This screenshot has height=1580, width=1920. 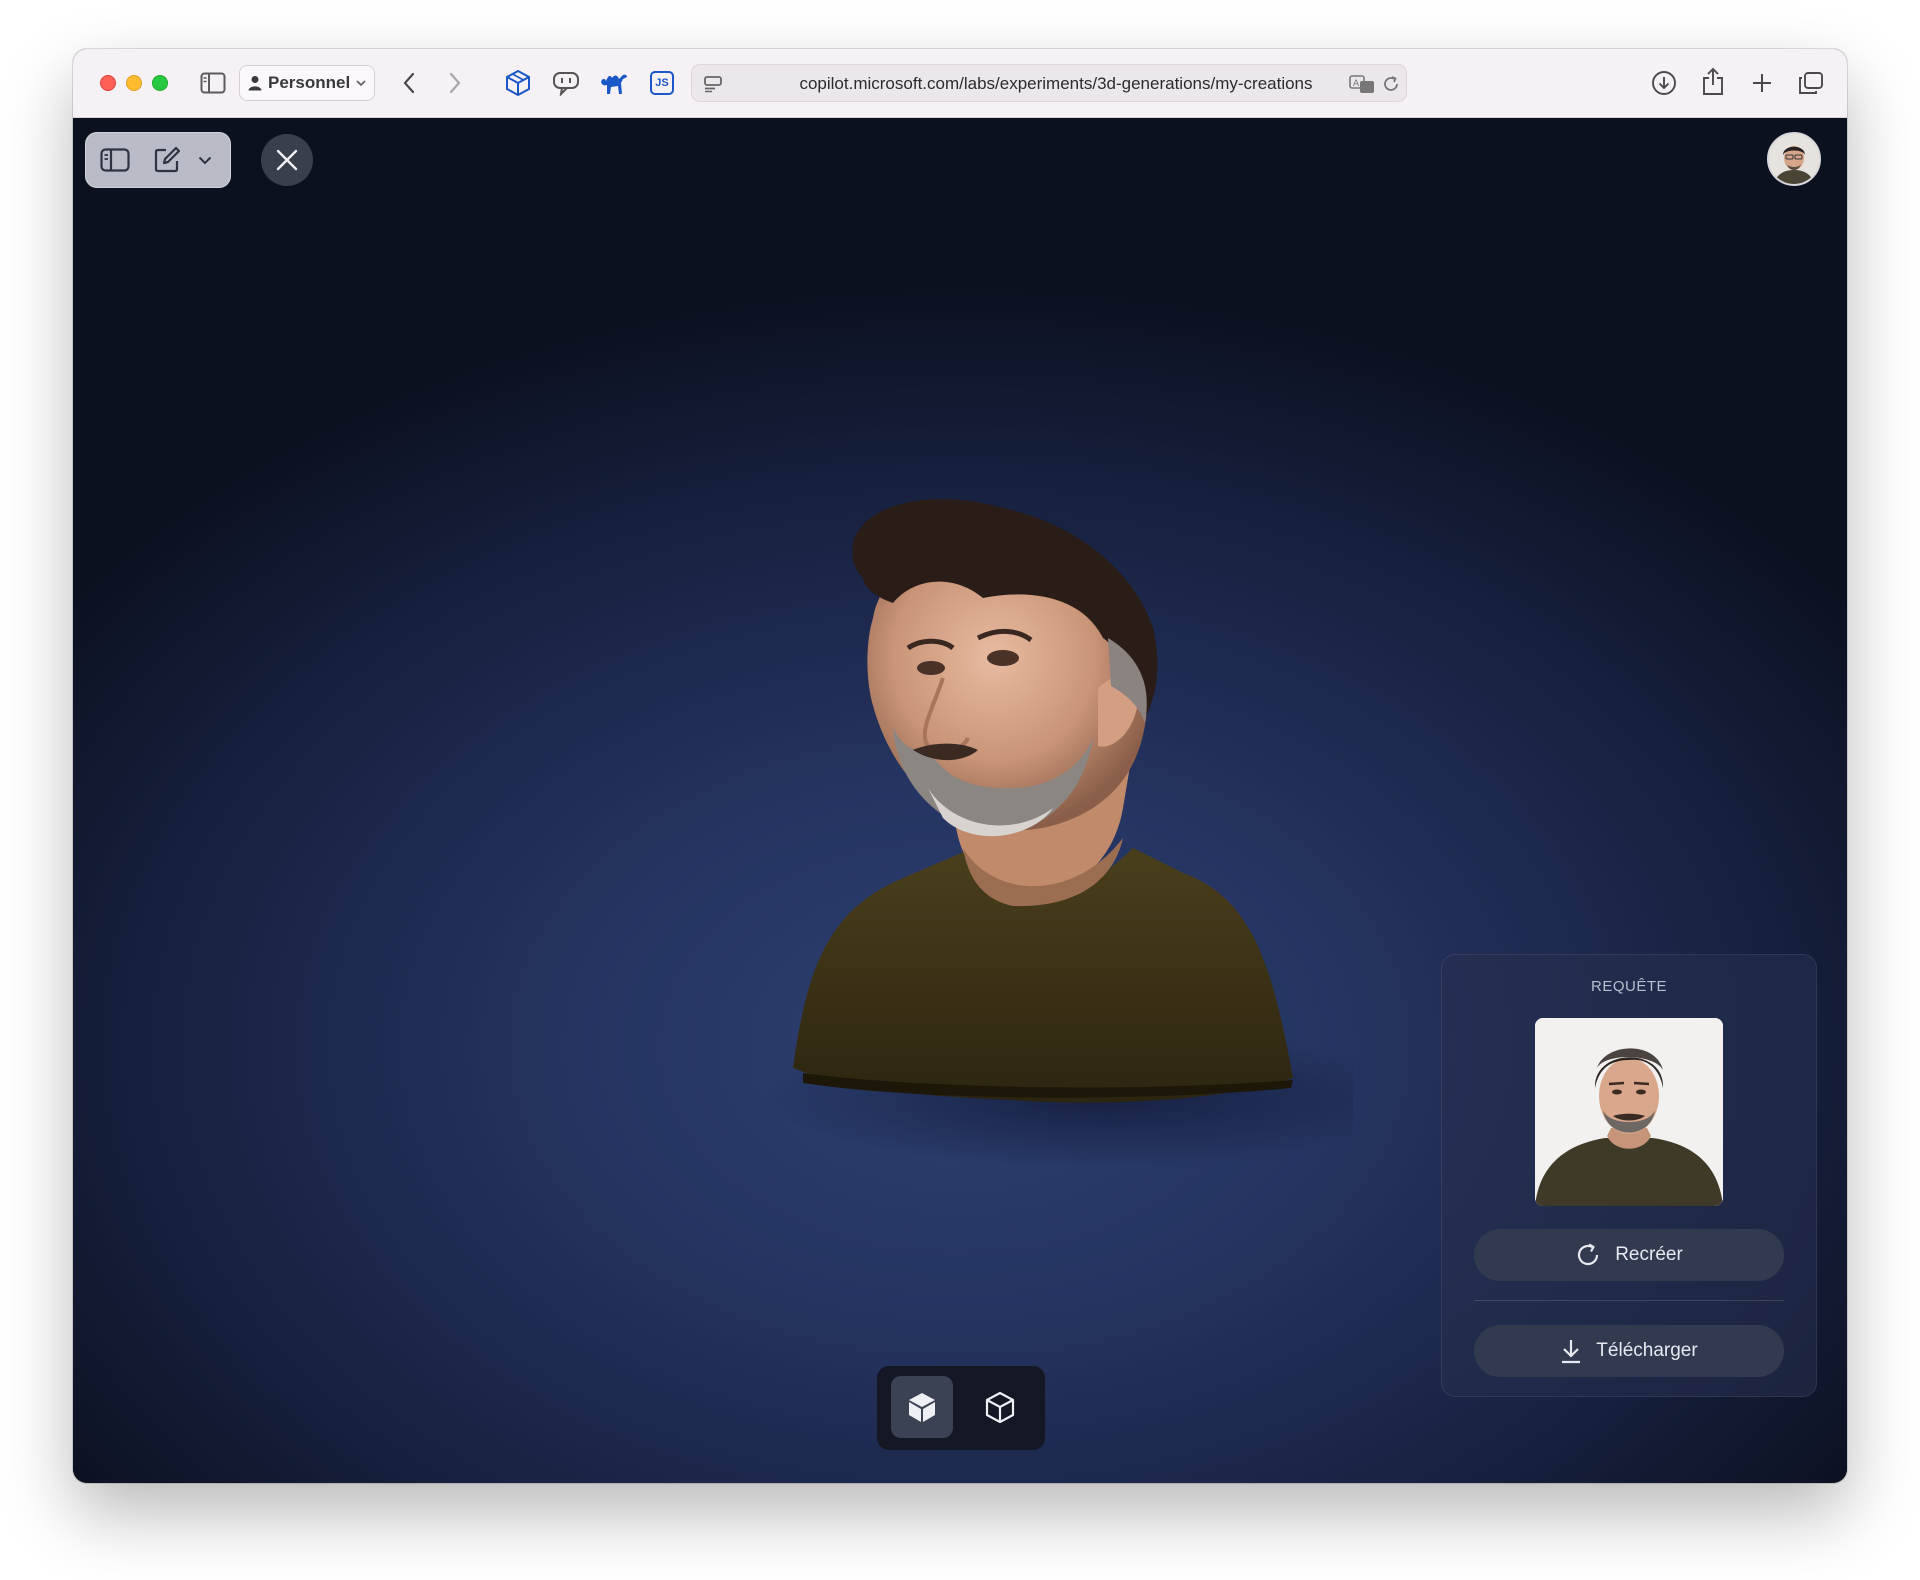 I want to click on download-button: Télécharger, so click(x=1629, y=1351).